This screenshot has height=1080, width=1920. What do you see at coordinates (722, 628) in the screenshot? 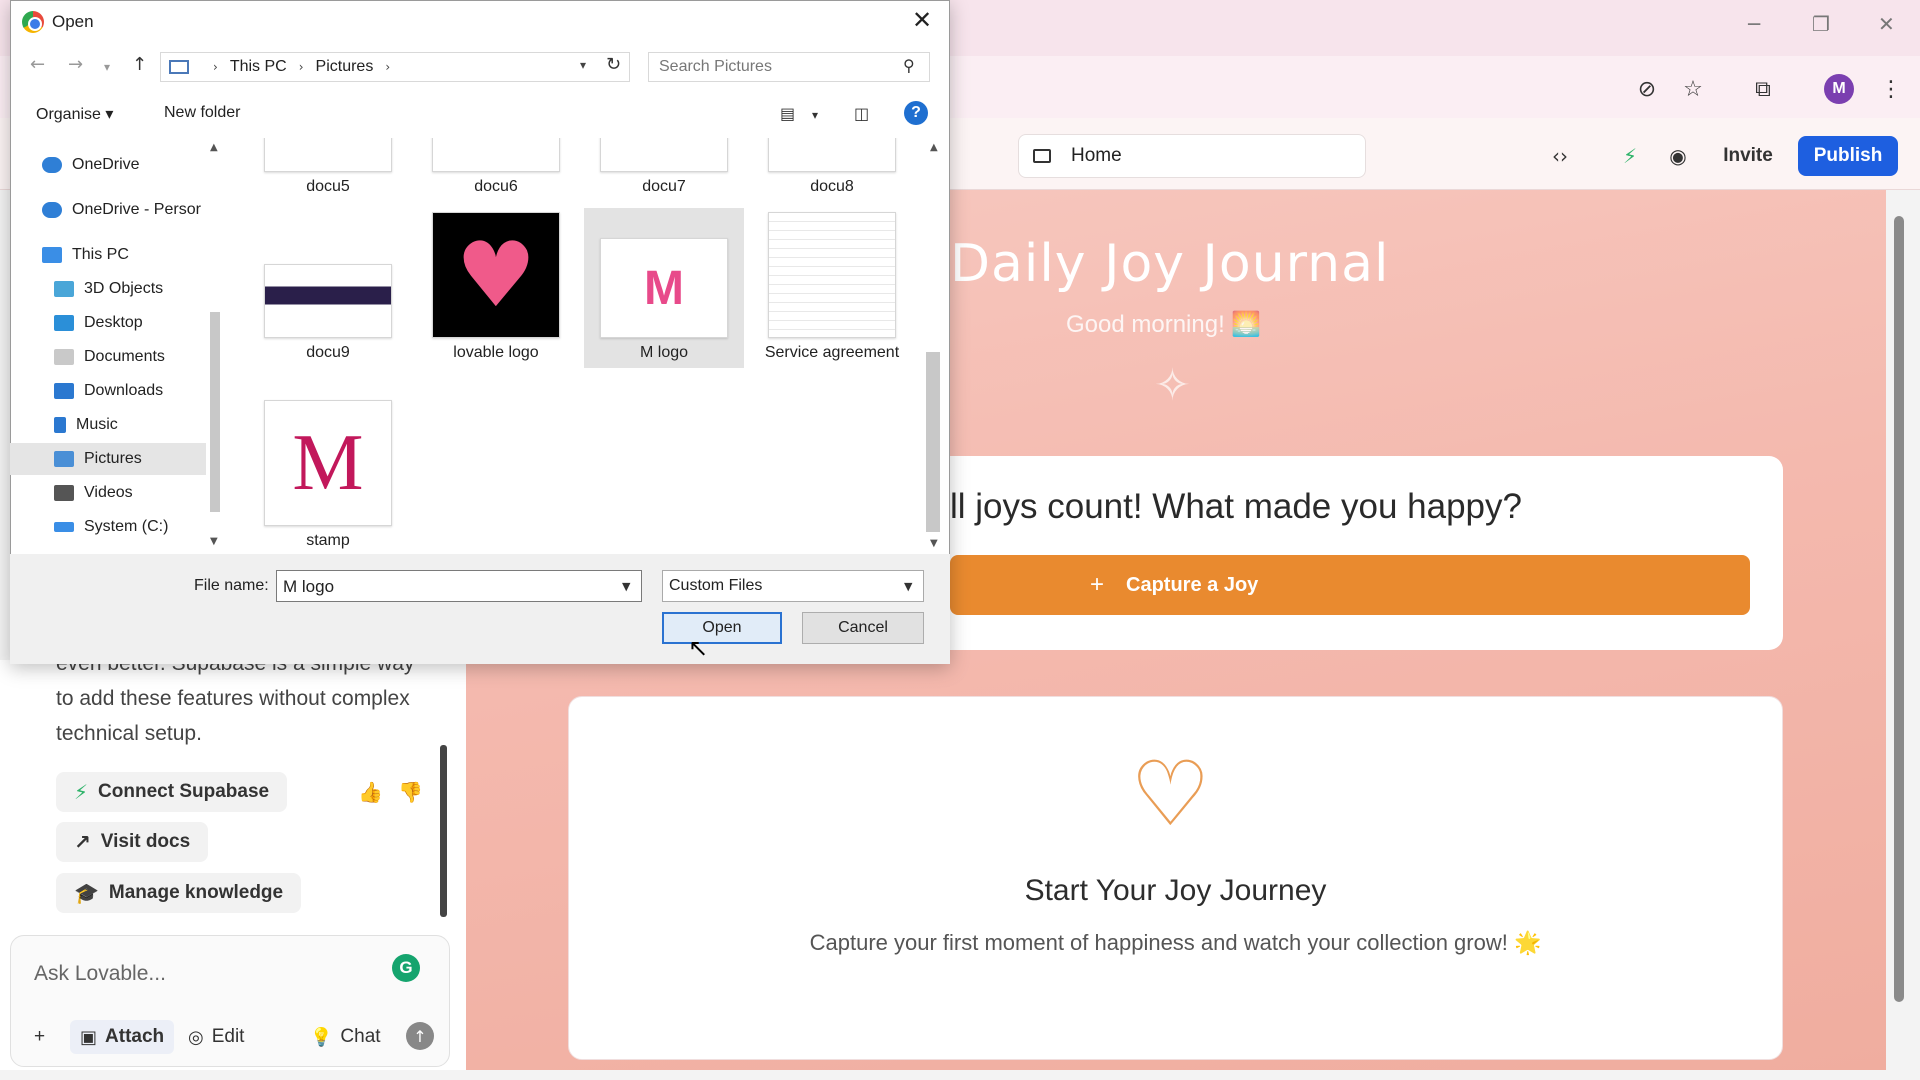
I see `open-button: Open` at bounding box center [722, 628].